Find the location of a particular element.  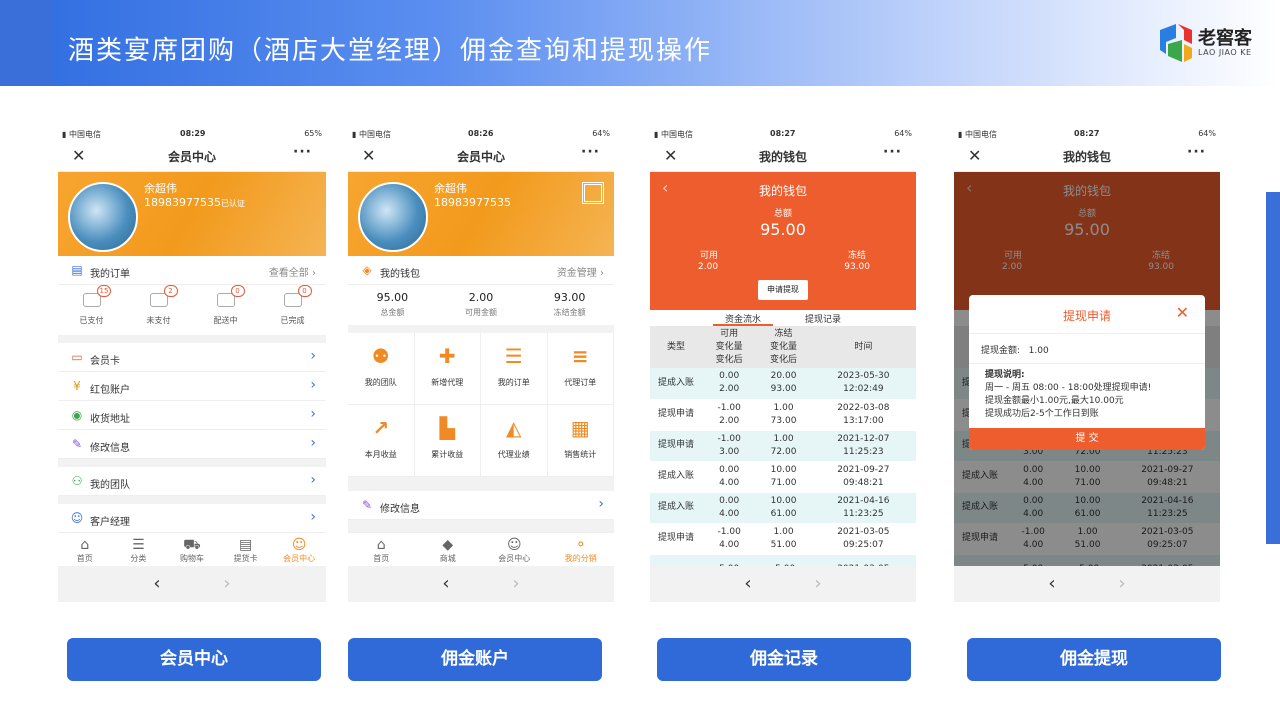

table-cell: 提现申请 is located at coordinates (676, 446).